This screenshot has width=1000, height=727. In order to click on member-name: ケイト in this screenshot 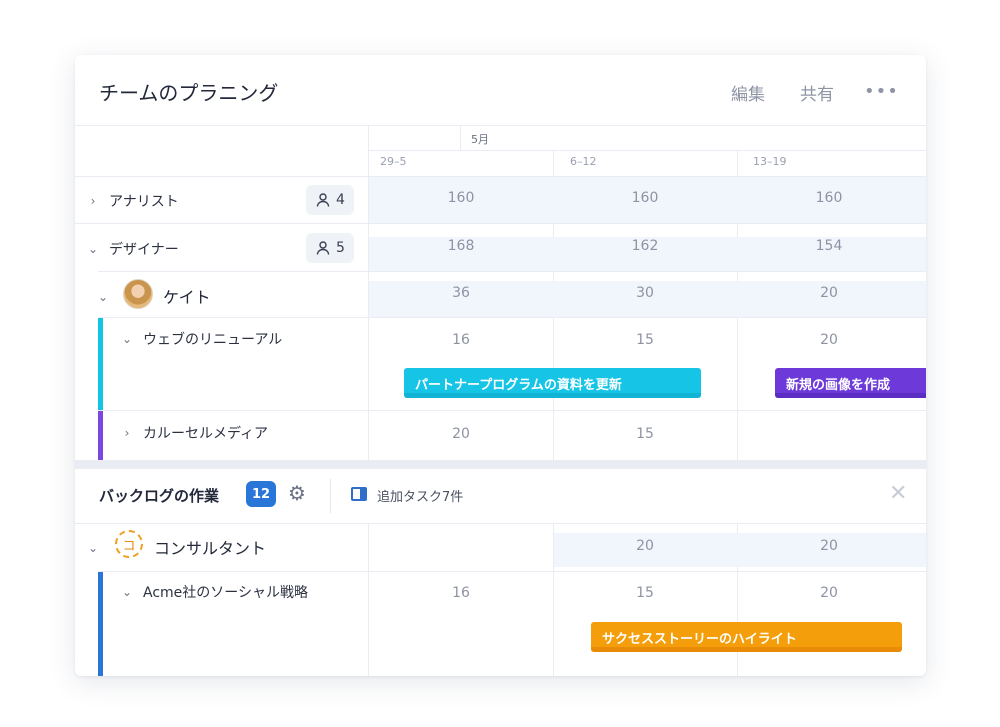, I will do `click(187, 297)`.